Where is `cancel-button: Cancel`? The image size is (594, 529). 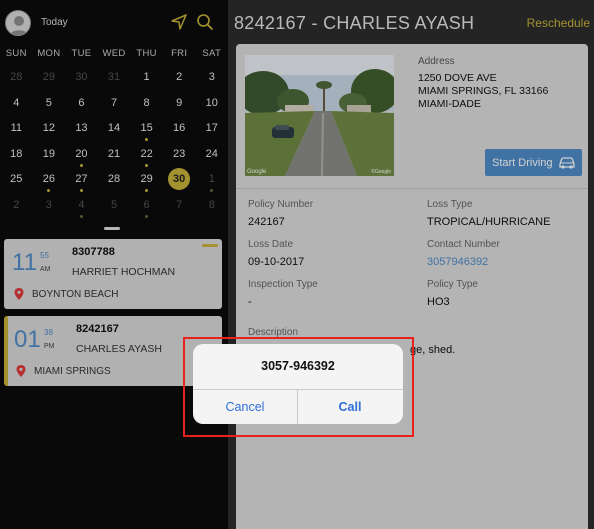 cancel-button: Cancel is located at coordinates (245, 407).